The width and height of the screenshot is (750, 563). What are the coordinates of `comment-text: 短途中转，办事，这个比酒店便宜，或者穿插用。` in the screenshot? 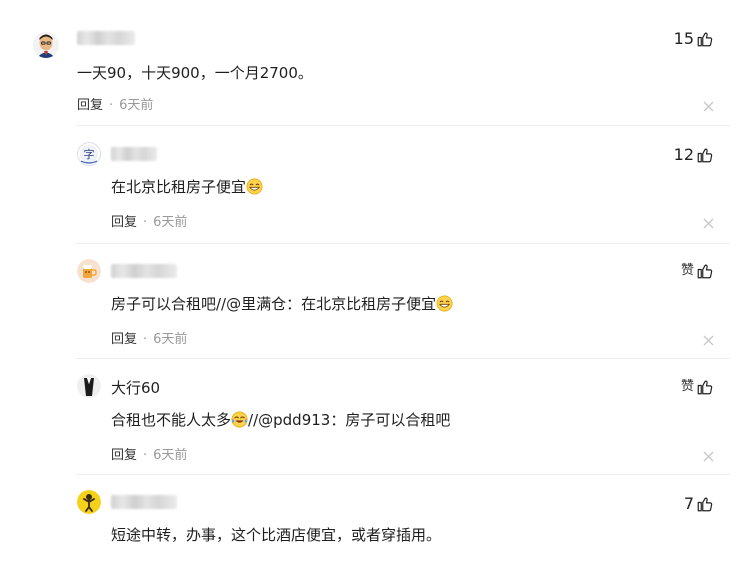 It's located at (276, 535).